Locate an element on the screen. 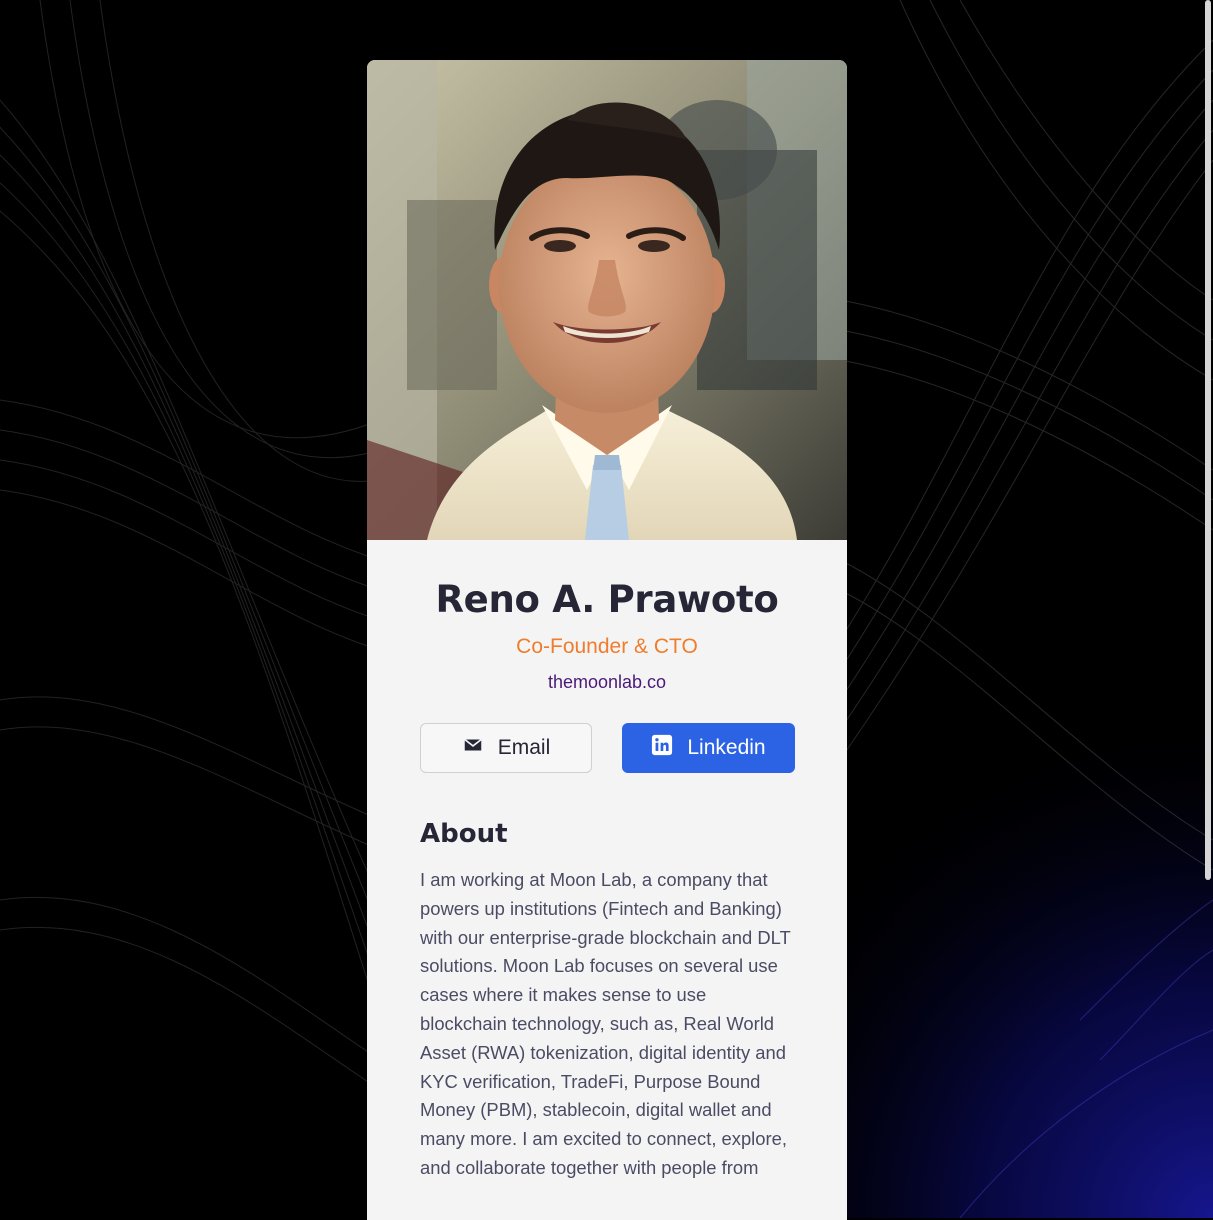 This screenshot has width=1213, height=1220. page-scrollbar is located at coordinates (1208, 440).